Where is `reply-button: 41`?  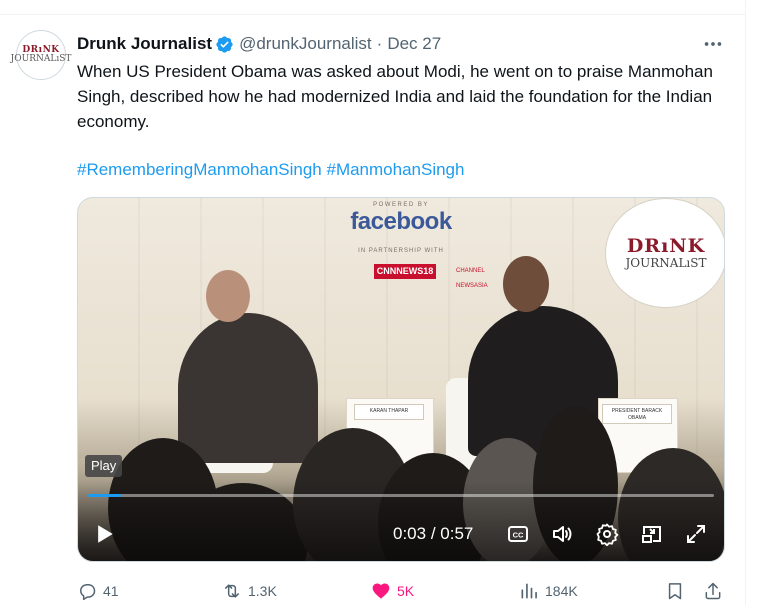
reply-button: 41 is located at coordinates (98, 591).